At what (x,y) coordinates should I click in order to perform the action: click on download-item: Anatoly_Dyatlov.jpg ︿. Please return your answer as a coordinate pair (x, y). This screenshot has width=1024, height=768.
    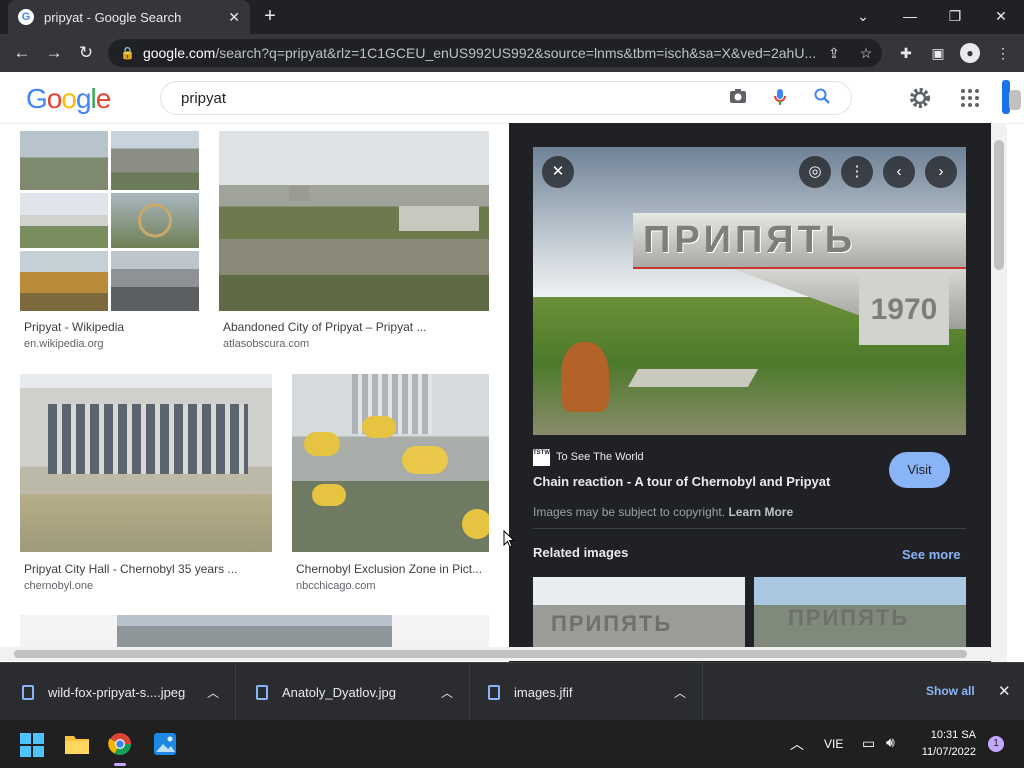
    Looking at the image, I should click on (353, 692).